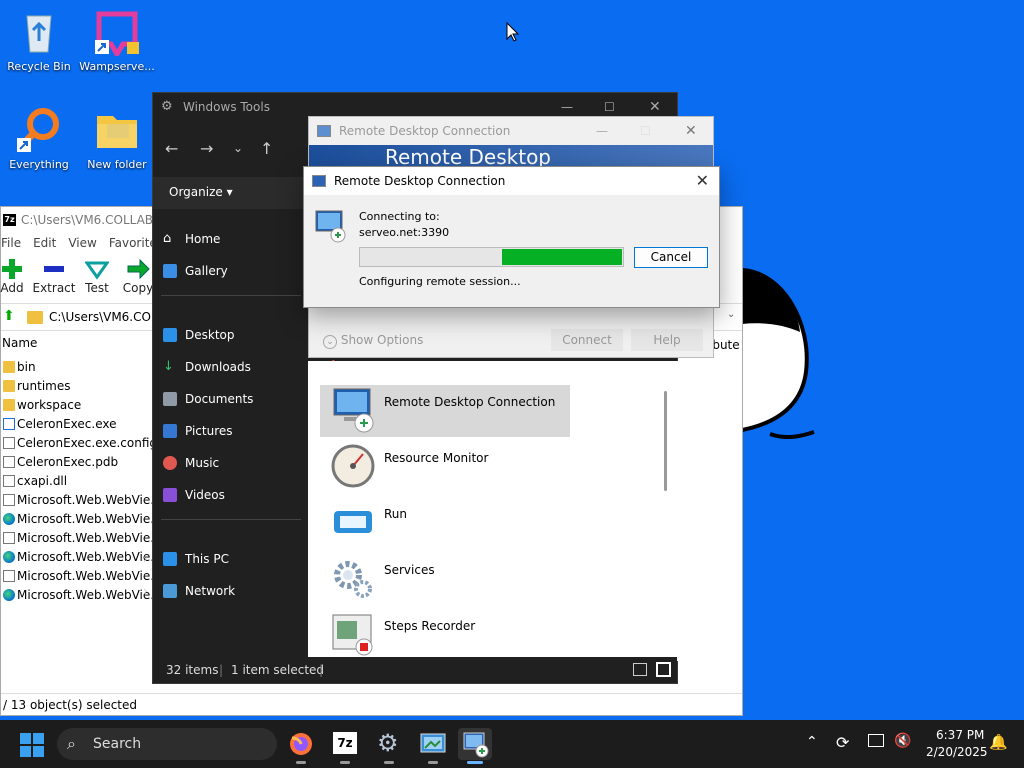  What do you see at coordinates (740, 477) in the screenshot?
I see `attribute-column-ticks` at bounding box center [740, 477].